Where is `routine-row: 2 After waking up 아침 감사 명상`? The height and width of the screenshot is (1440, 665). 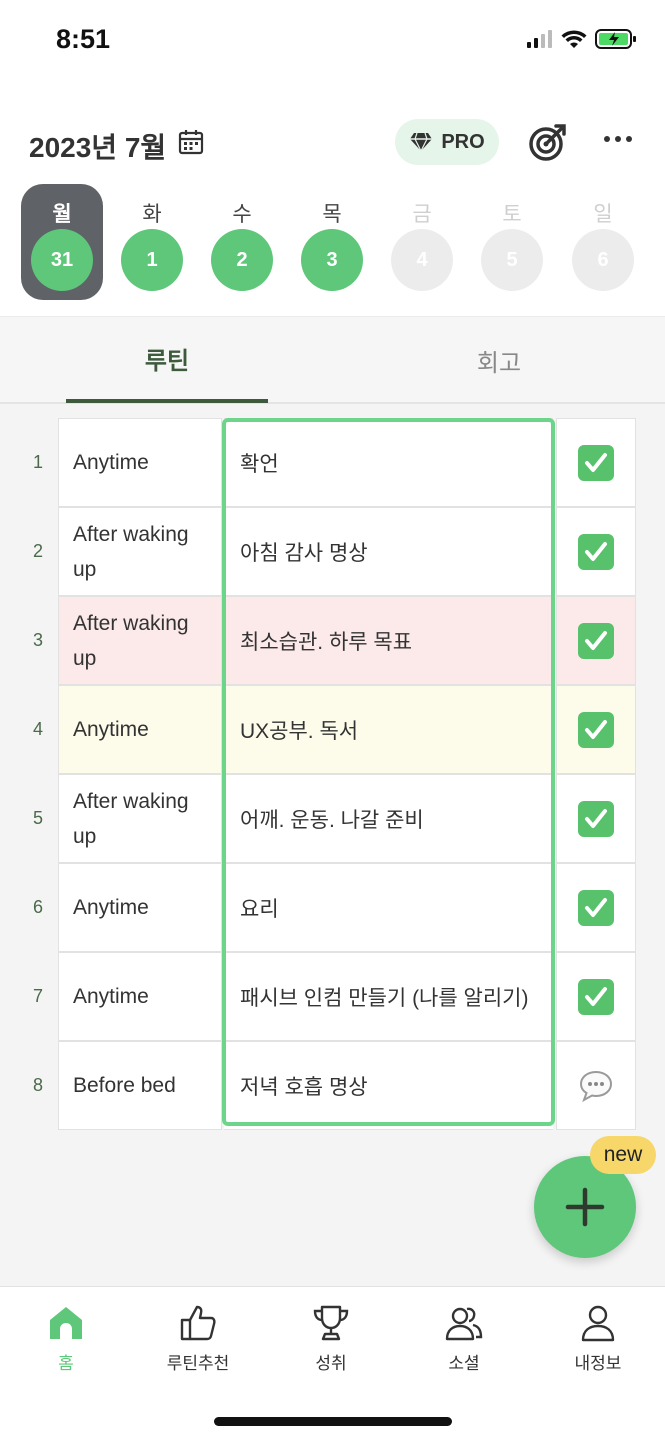 routine-row: 2 After waking up 아침 감사 명상 is located at coordinates (332, 551).